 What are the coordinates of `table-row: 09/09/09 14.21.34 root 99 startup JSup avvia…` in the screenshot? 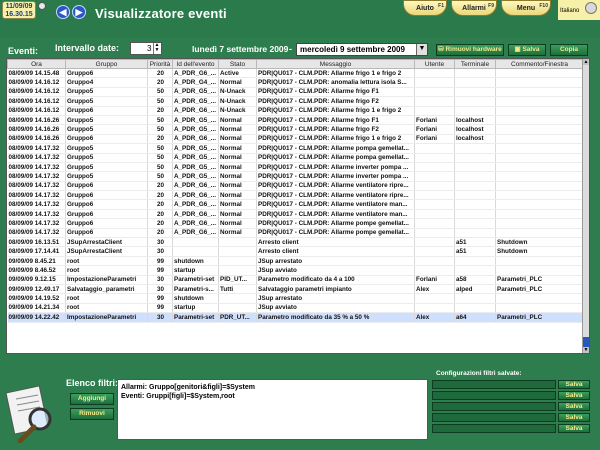 It's located at (295, 308).